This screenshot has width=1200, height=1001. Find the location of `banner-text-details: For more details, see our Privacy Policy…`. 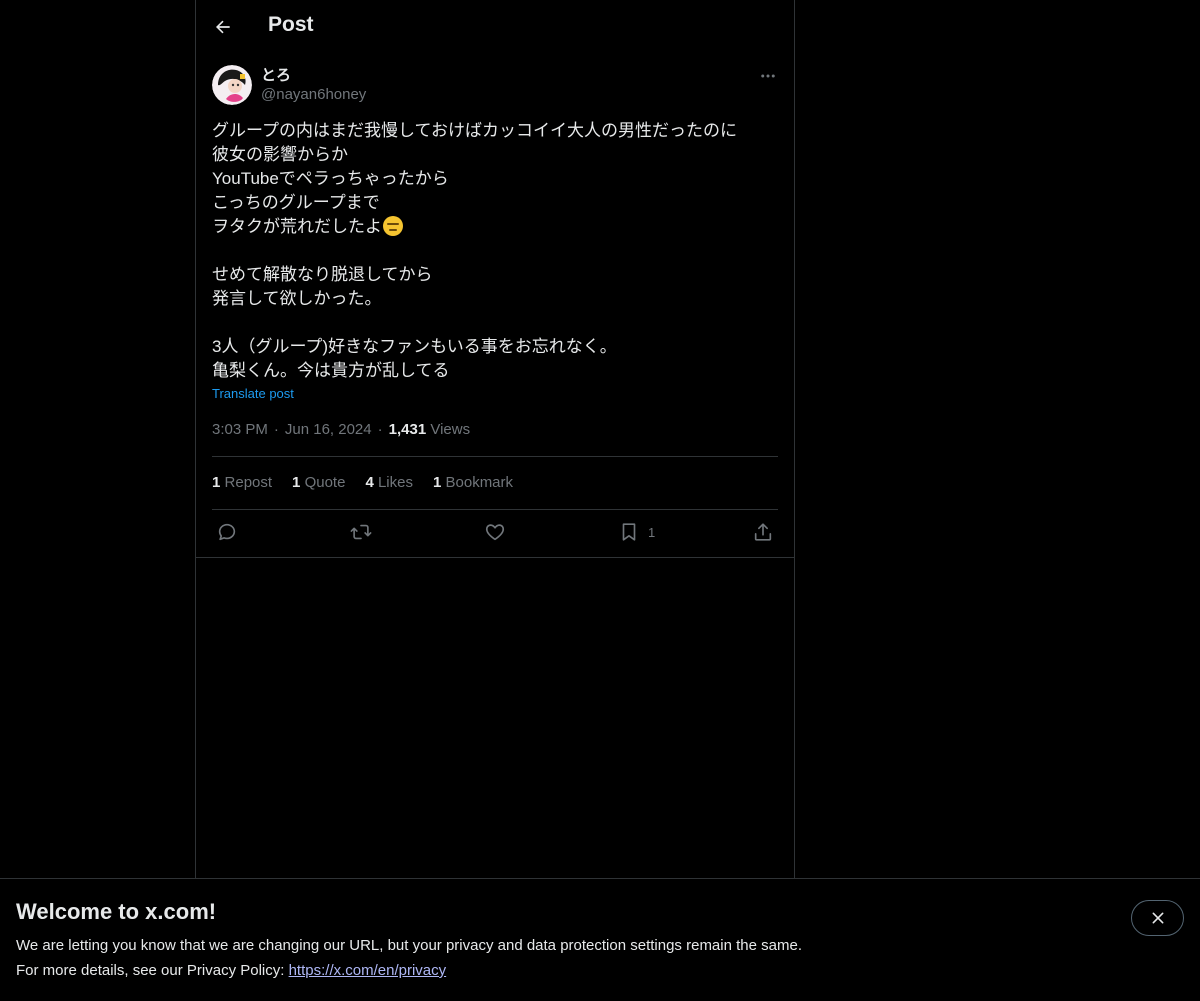

banner-text-details: For more details, see our Privacy Policy… is located at coordinates (231, 970).